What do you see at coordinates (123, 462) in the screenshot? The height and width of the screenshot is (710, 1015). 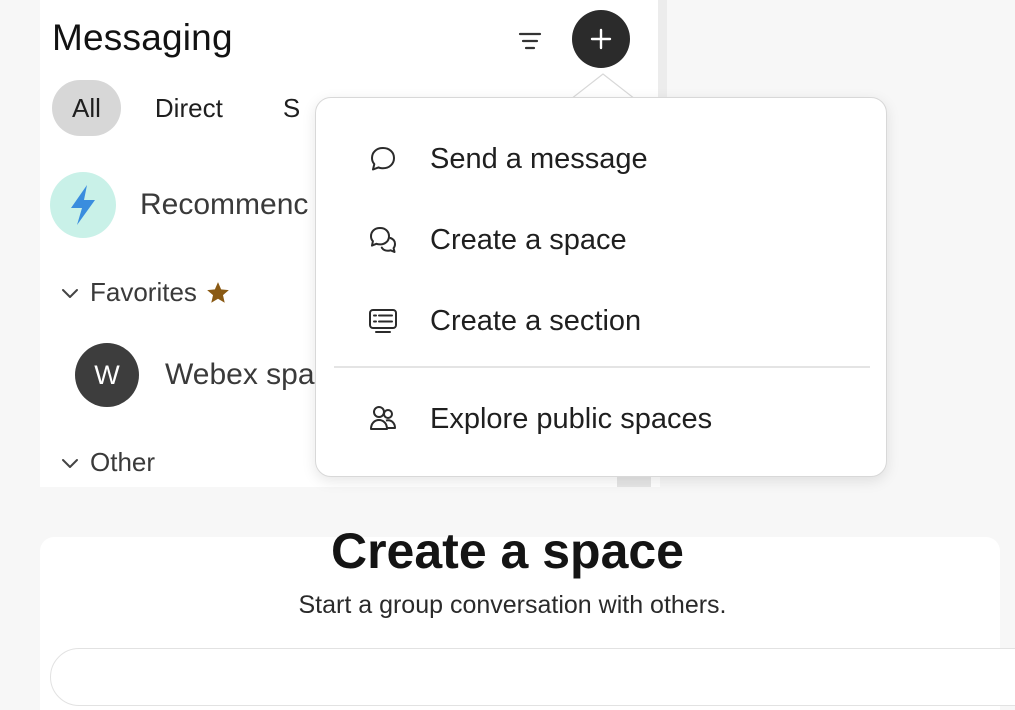 I see `other-label: Other` at bounding box center [123, 462].